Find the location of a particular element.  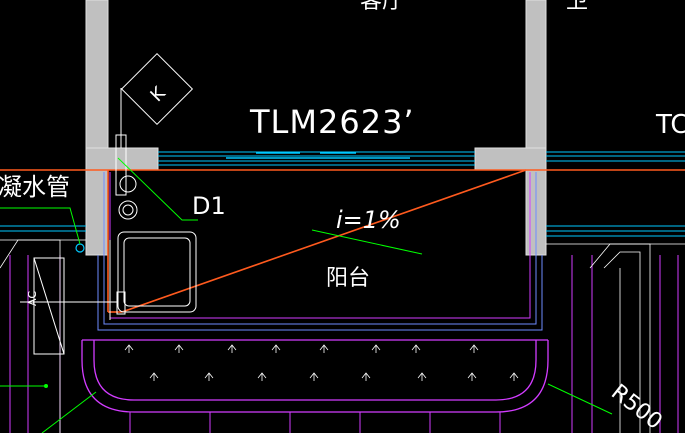

balcony-label: 阳台 is located at coordinates (348, 278).